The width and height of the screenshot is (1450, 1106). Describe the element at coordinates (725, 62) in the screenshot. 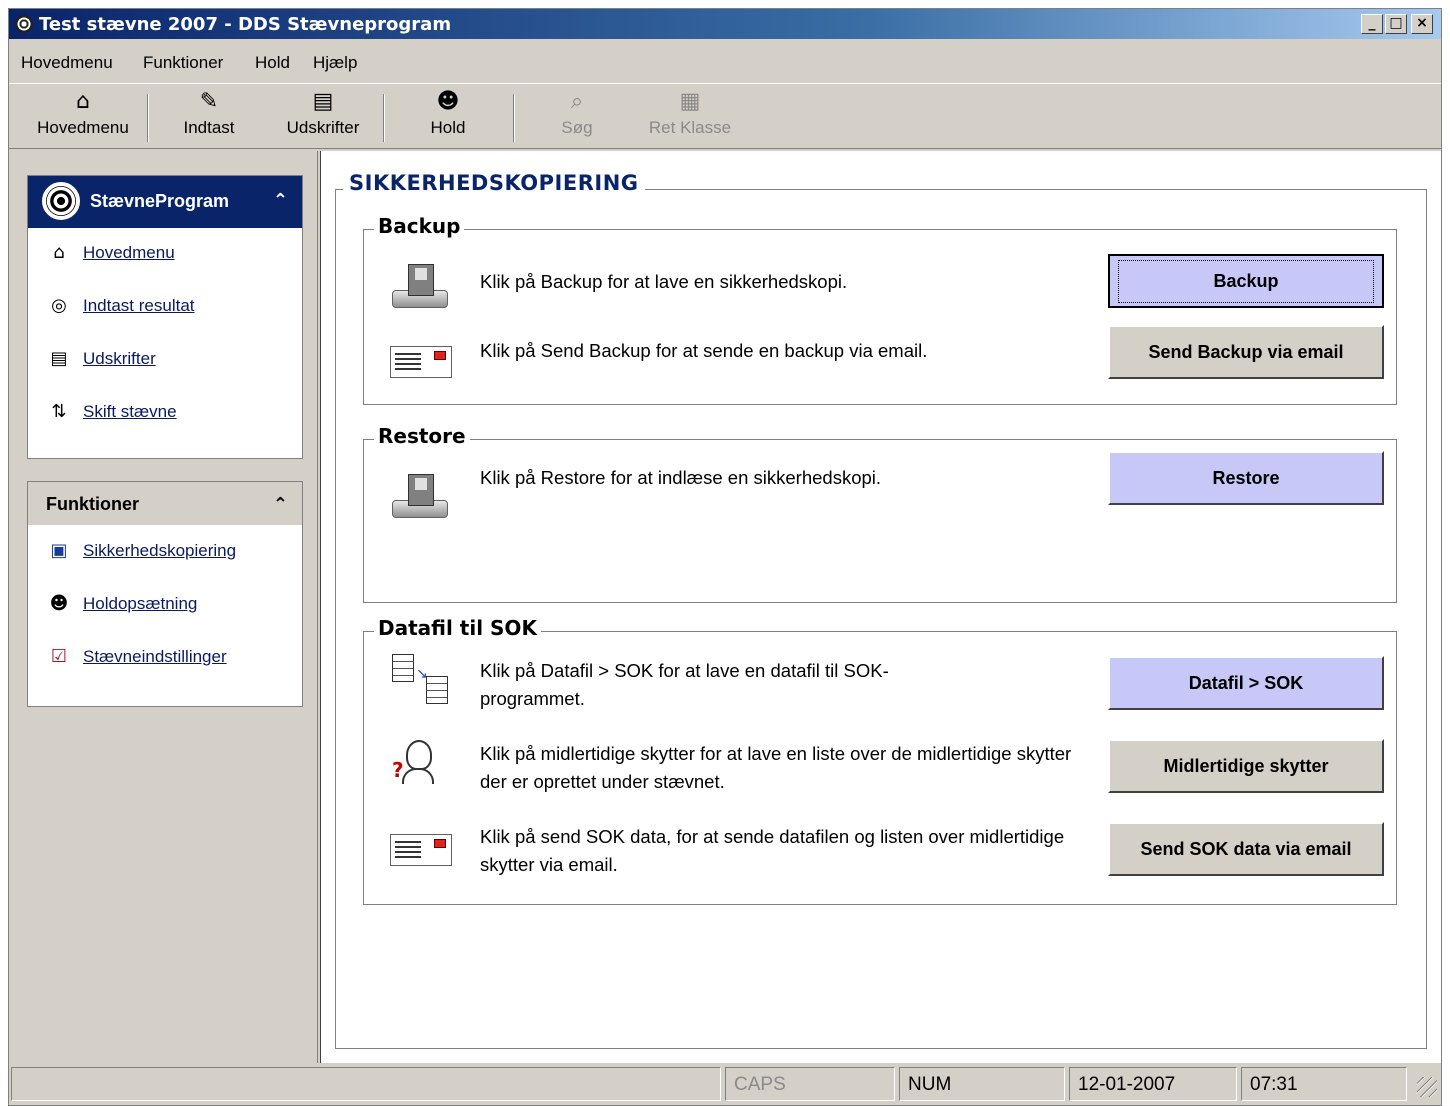

I see `menu-bar: Hovedmenu Funktioner Hold Hjælp` at that location.